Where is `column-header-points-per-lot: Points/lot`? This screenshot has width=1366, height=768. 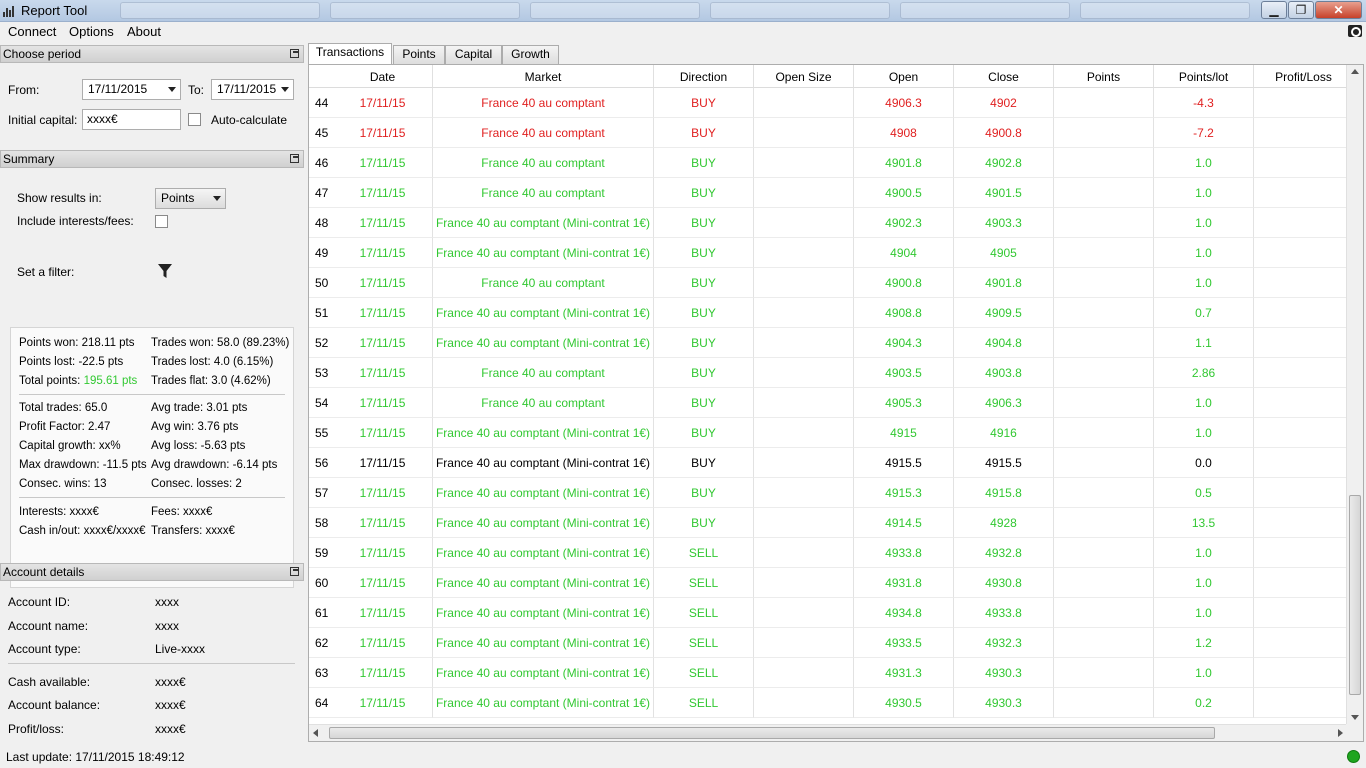 column-header-points-per-lot: Points/lot is located at coordinates (1204, 76).